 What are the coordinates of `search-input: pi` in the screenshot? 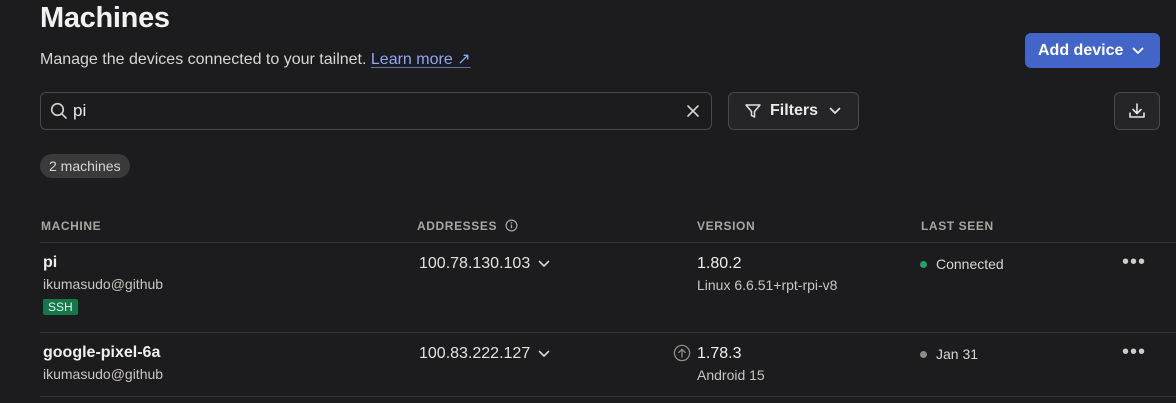 It's located at (376, 111).